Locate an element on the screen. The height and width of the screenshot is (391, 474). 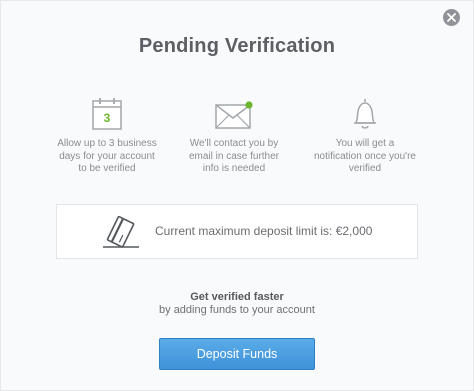
calendar-day-number: 3 is located at coordinates (107, 118).